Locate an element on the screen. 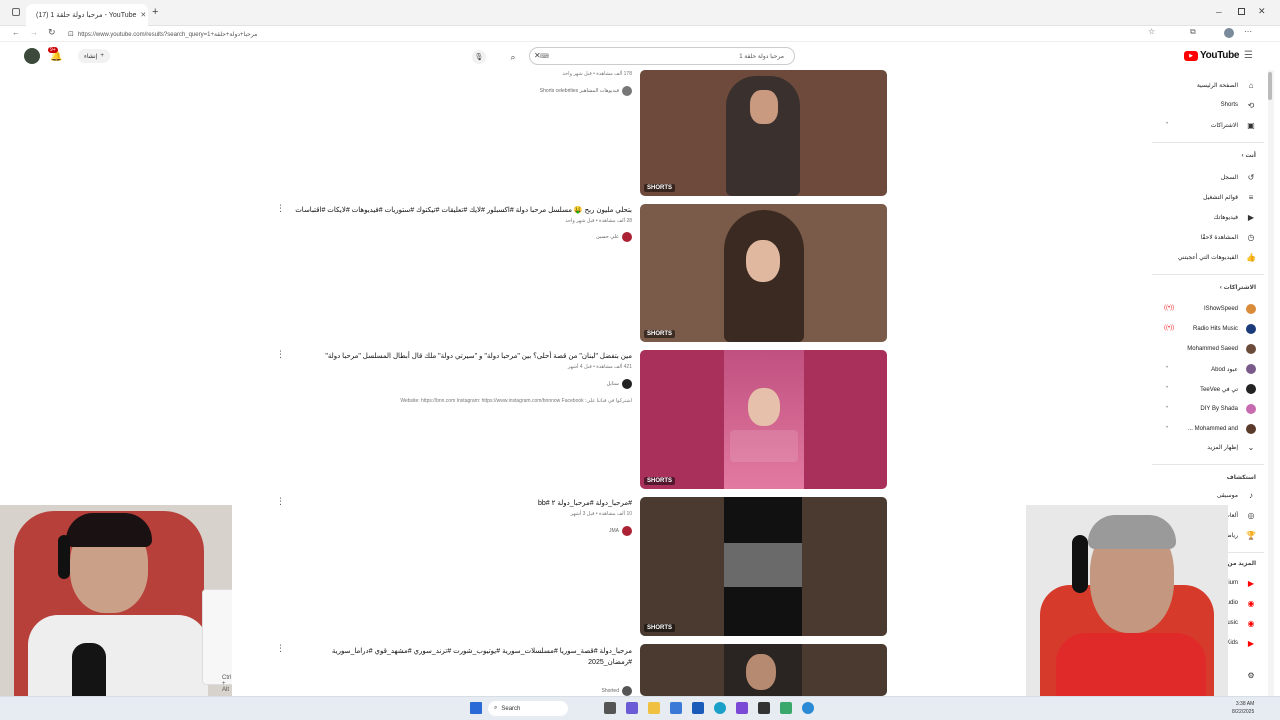  sidebar-item-subscription: Mohammed Saeed is located at coordinates (1221, 349).